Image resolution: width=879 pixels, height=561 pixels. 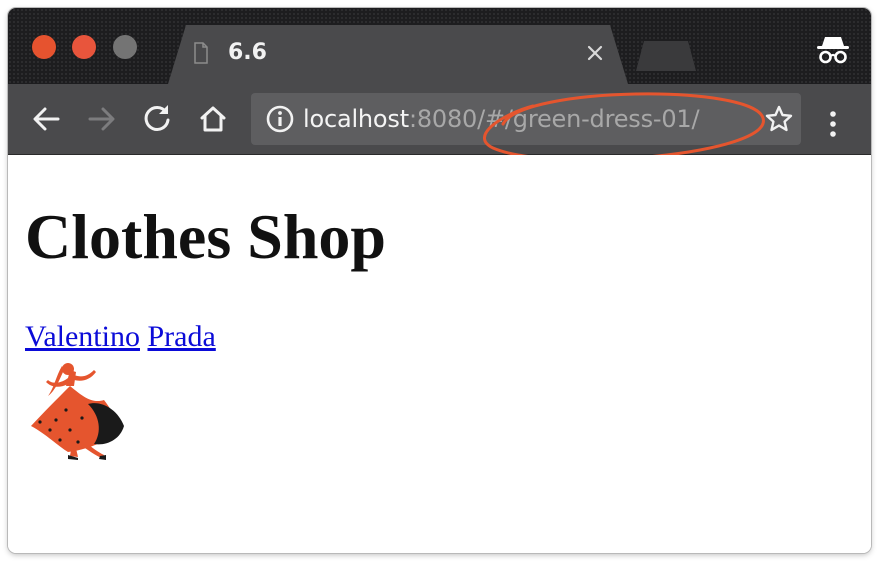 I want to click on document-icon, so click(x=201, y=53).